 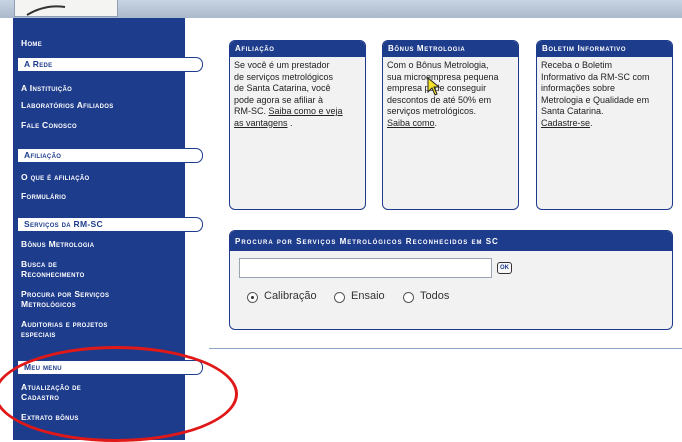 I want to click on panel-title: Boletim Informativo, so click(x=604, y=49).